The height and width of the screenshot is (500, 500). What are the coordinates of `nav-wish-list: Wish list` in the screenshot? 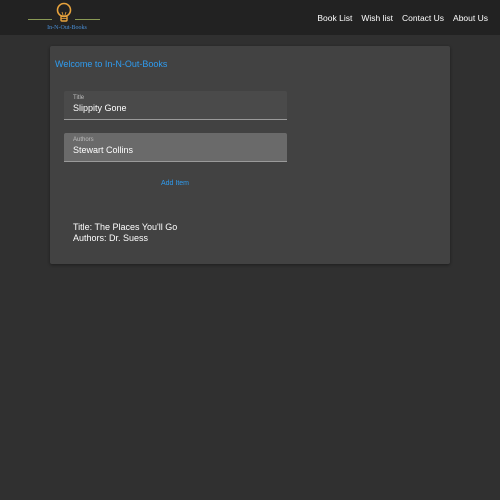 It's located at (377, 18).